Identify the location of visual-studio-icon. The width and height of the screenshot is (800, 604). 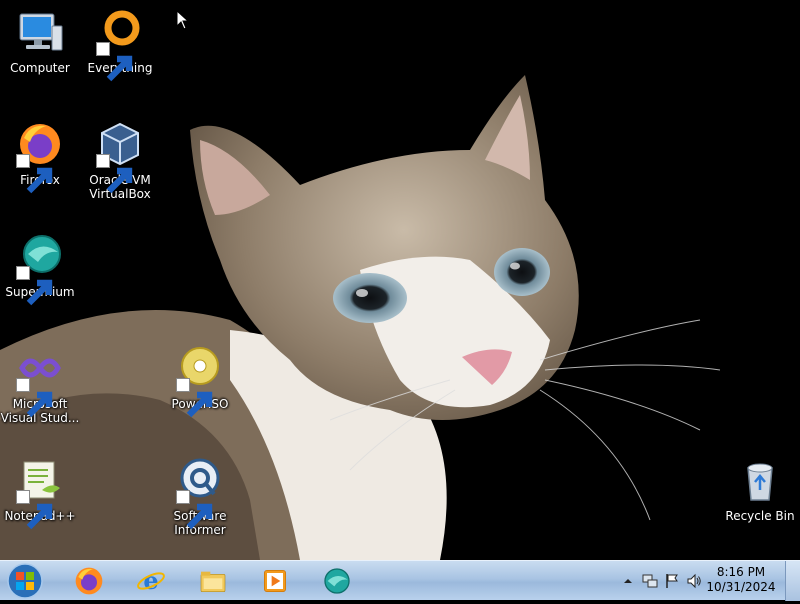
(40, 381).